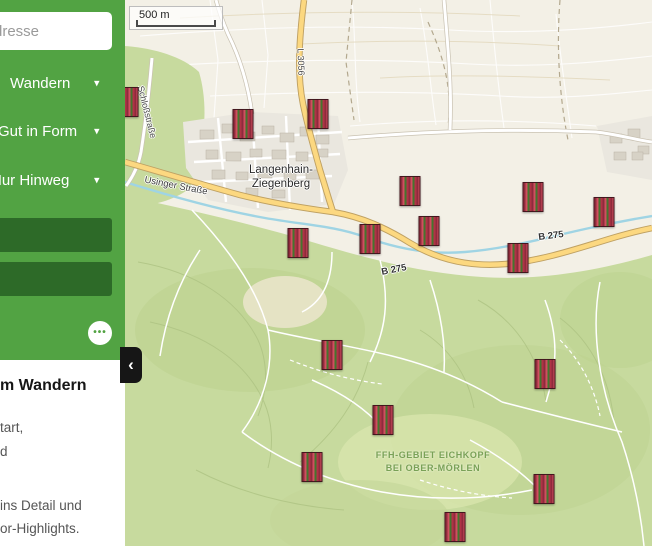 Image resolution: width=652 pixels, height=546 pixels. Describe the element at coordinates (35, 180) in the screenshot. I see `sidebar-item-label: Nur Hinweg` at that location.